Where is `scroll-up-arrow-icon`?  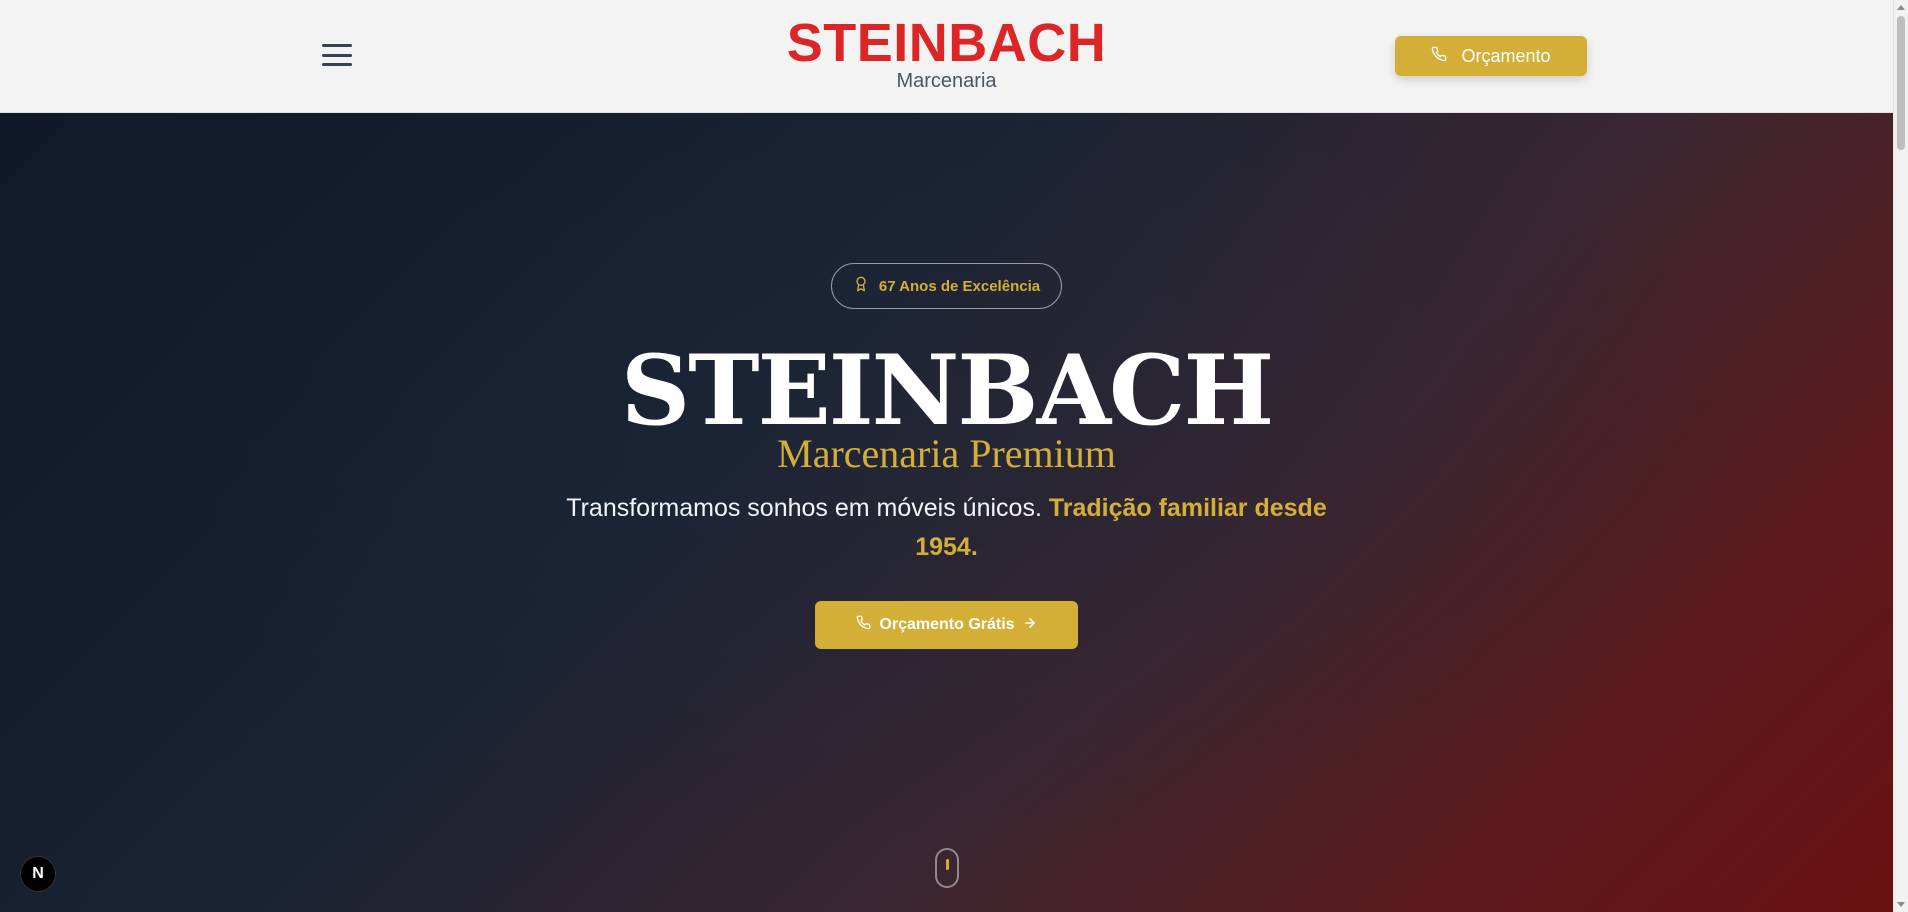 scroll-up-arrow-icon is located at coordinates (1901, 7).